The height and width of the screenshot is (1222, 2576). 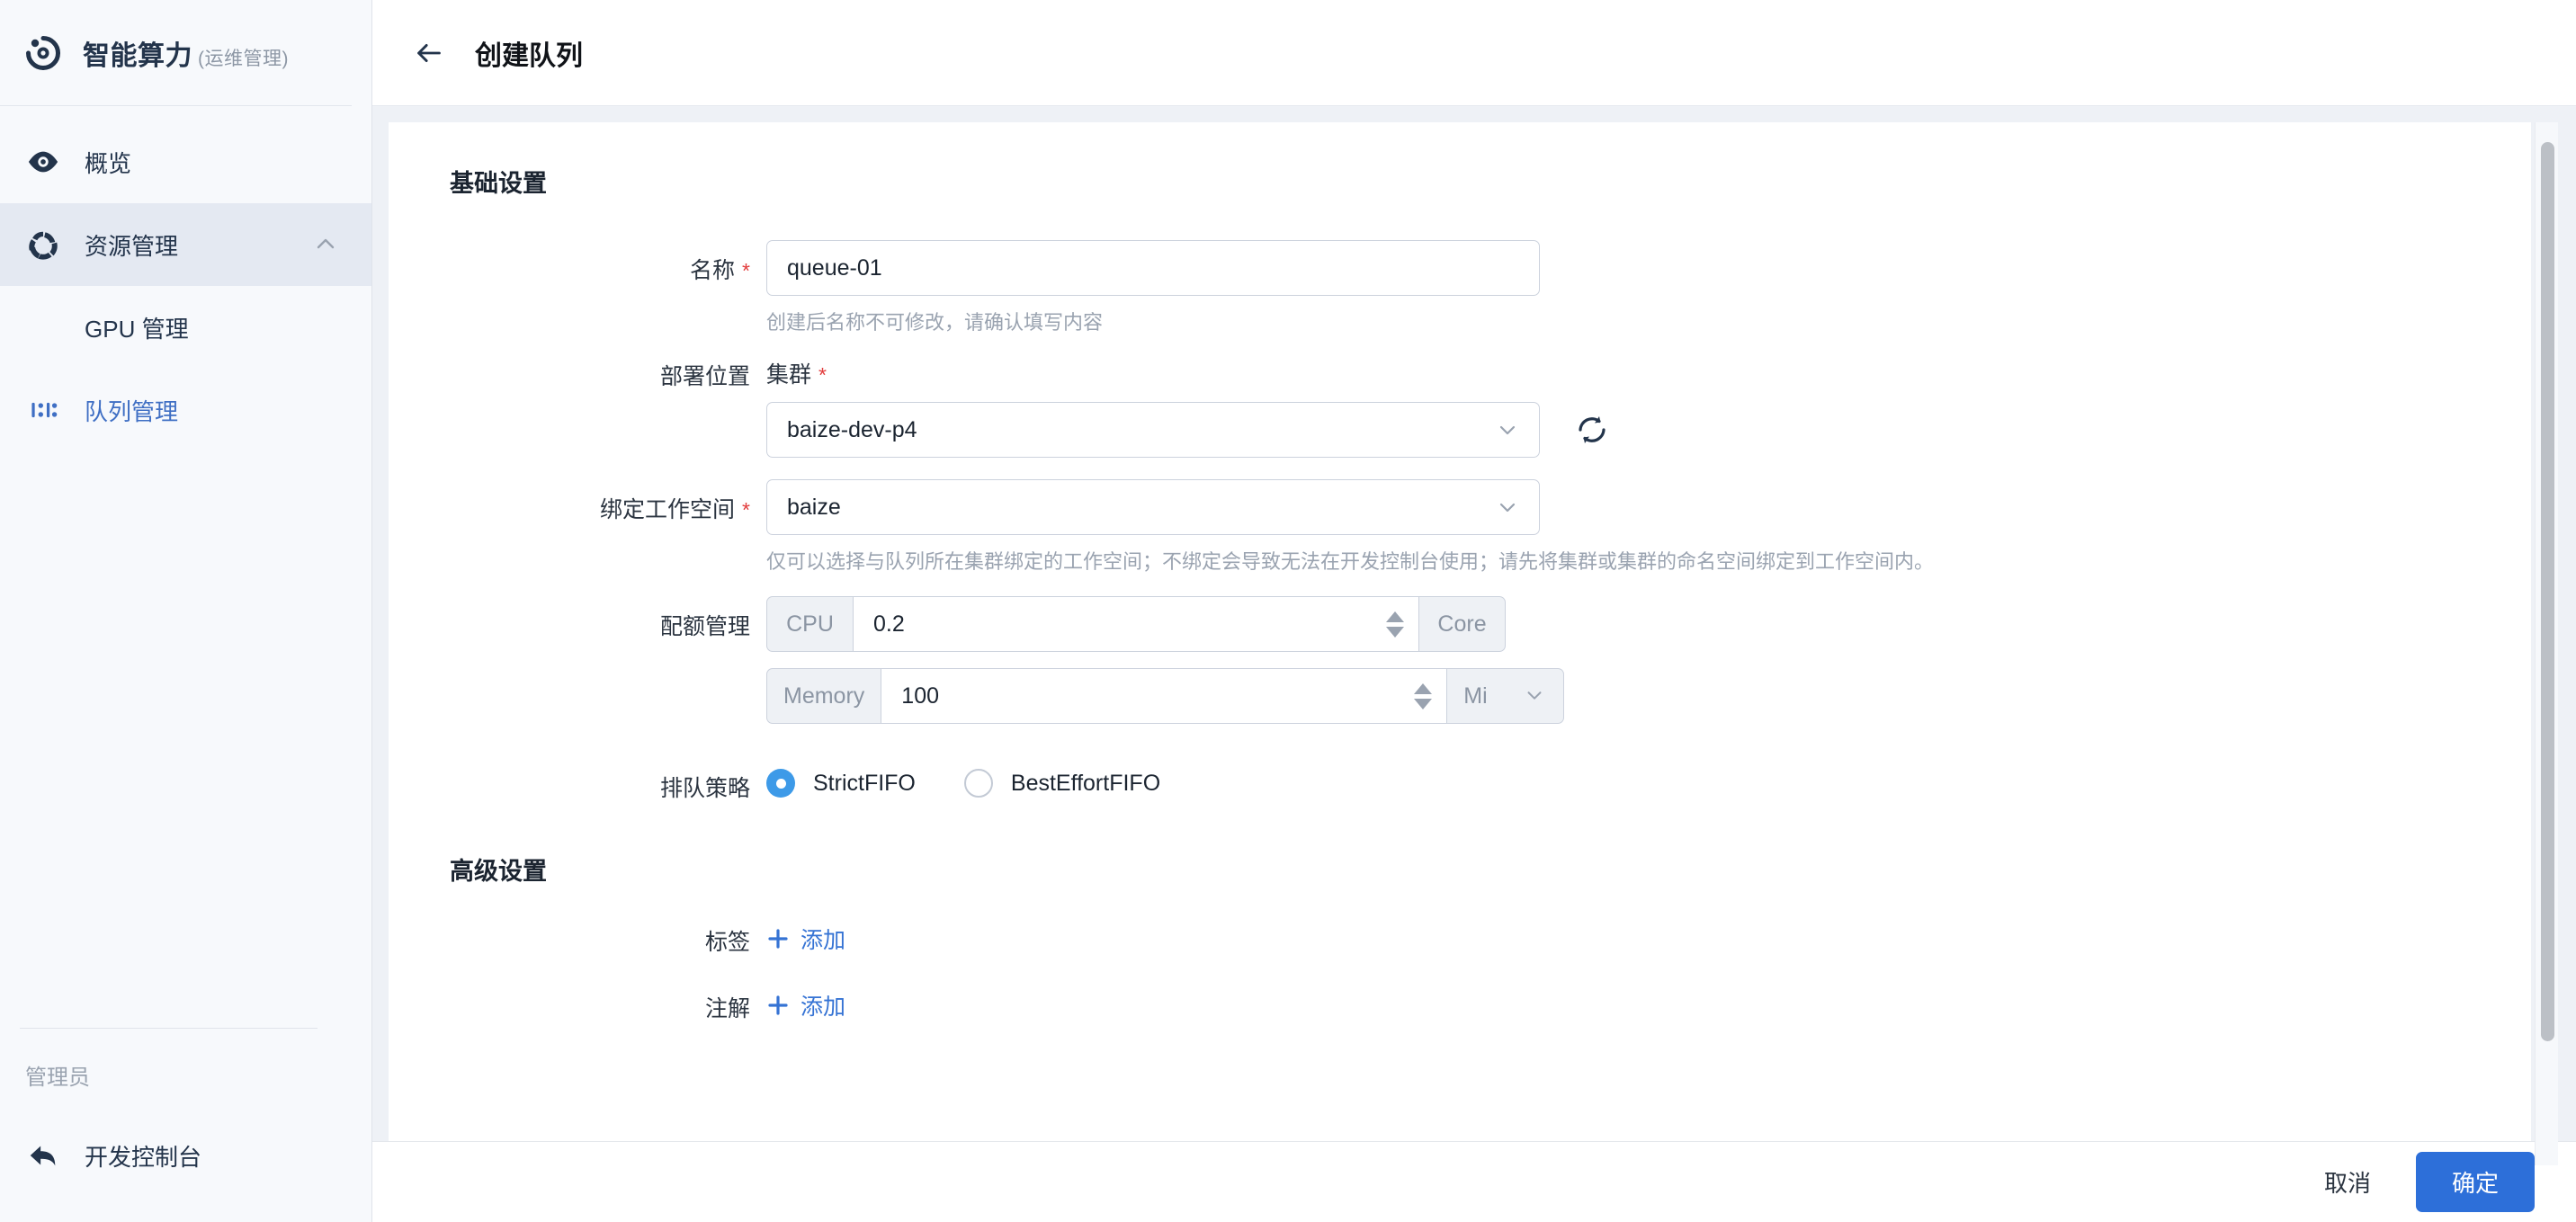 What do you see at coordinates (577, 935) in the screenshot?
I see `labels-label-wrap: 标签` at bounding box center [577, 935].